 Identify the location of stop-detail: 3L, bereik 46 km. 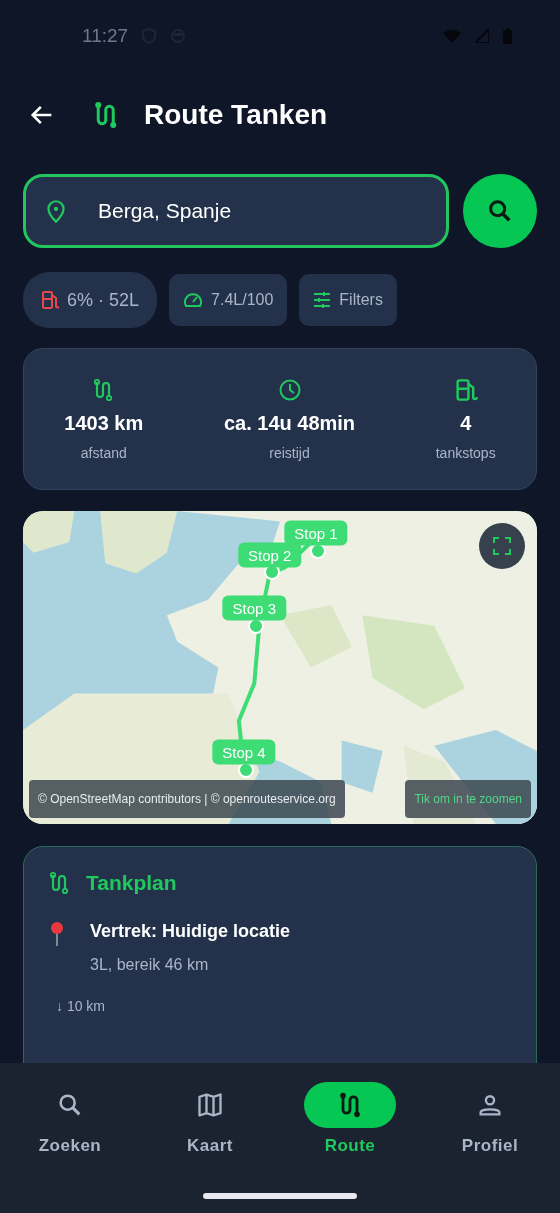
(150, 965).